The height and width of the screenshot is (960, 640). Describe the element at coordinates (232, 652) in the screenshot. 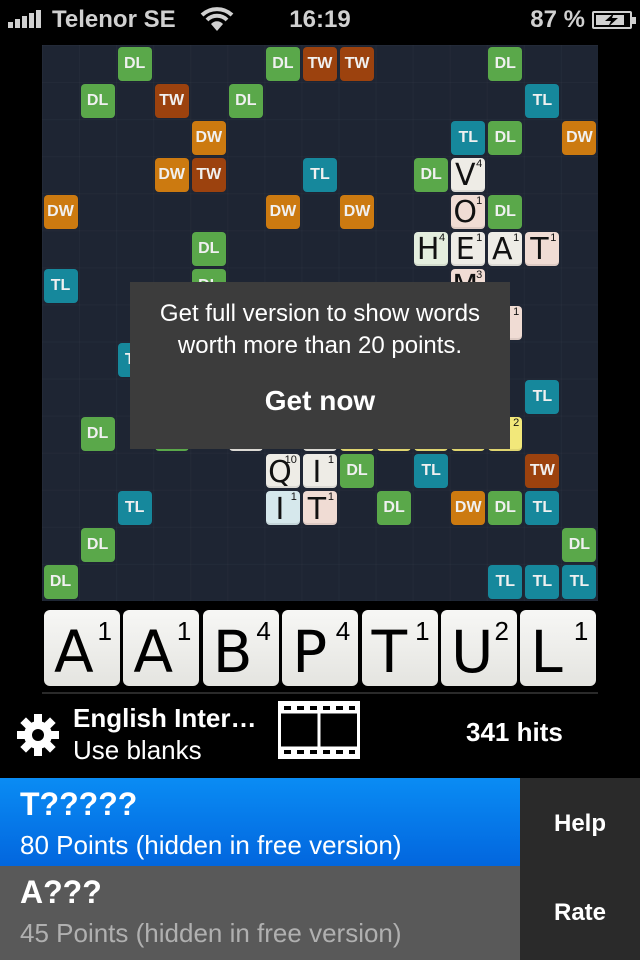

I see `rack-tile-letter: B` at that location.